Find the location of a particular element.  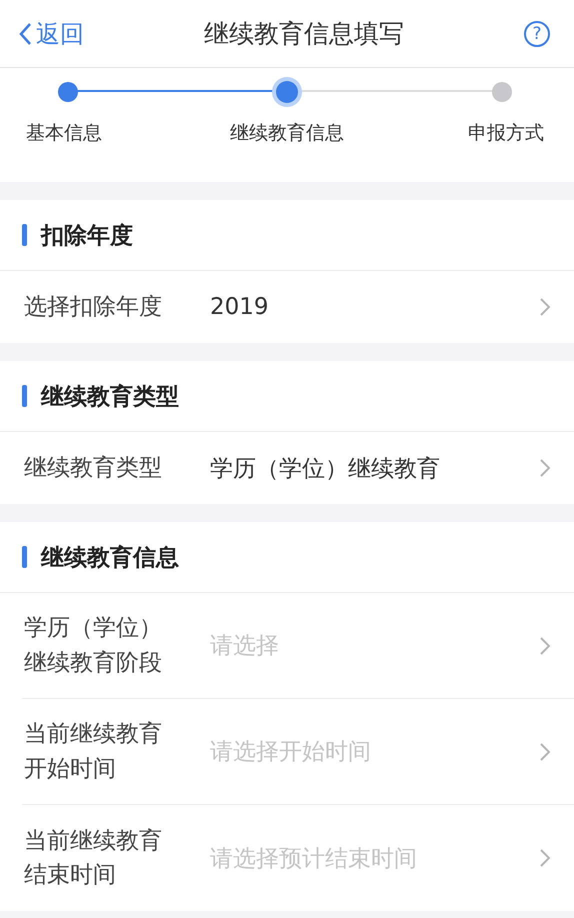

field-label: 选择扣除年度 is located at coordinates (93, 307).